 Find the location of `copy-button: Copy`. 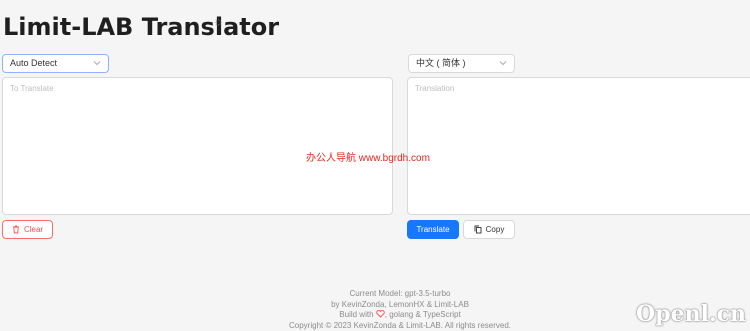

copy-button: Copy is located at coordinates (489, 229).